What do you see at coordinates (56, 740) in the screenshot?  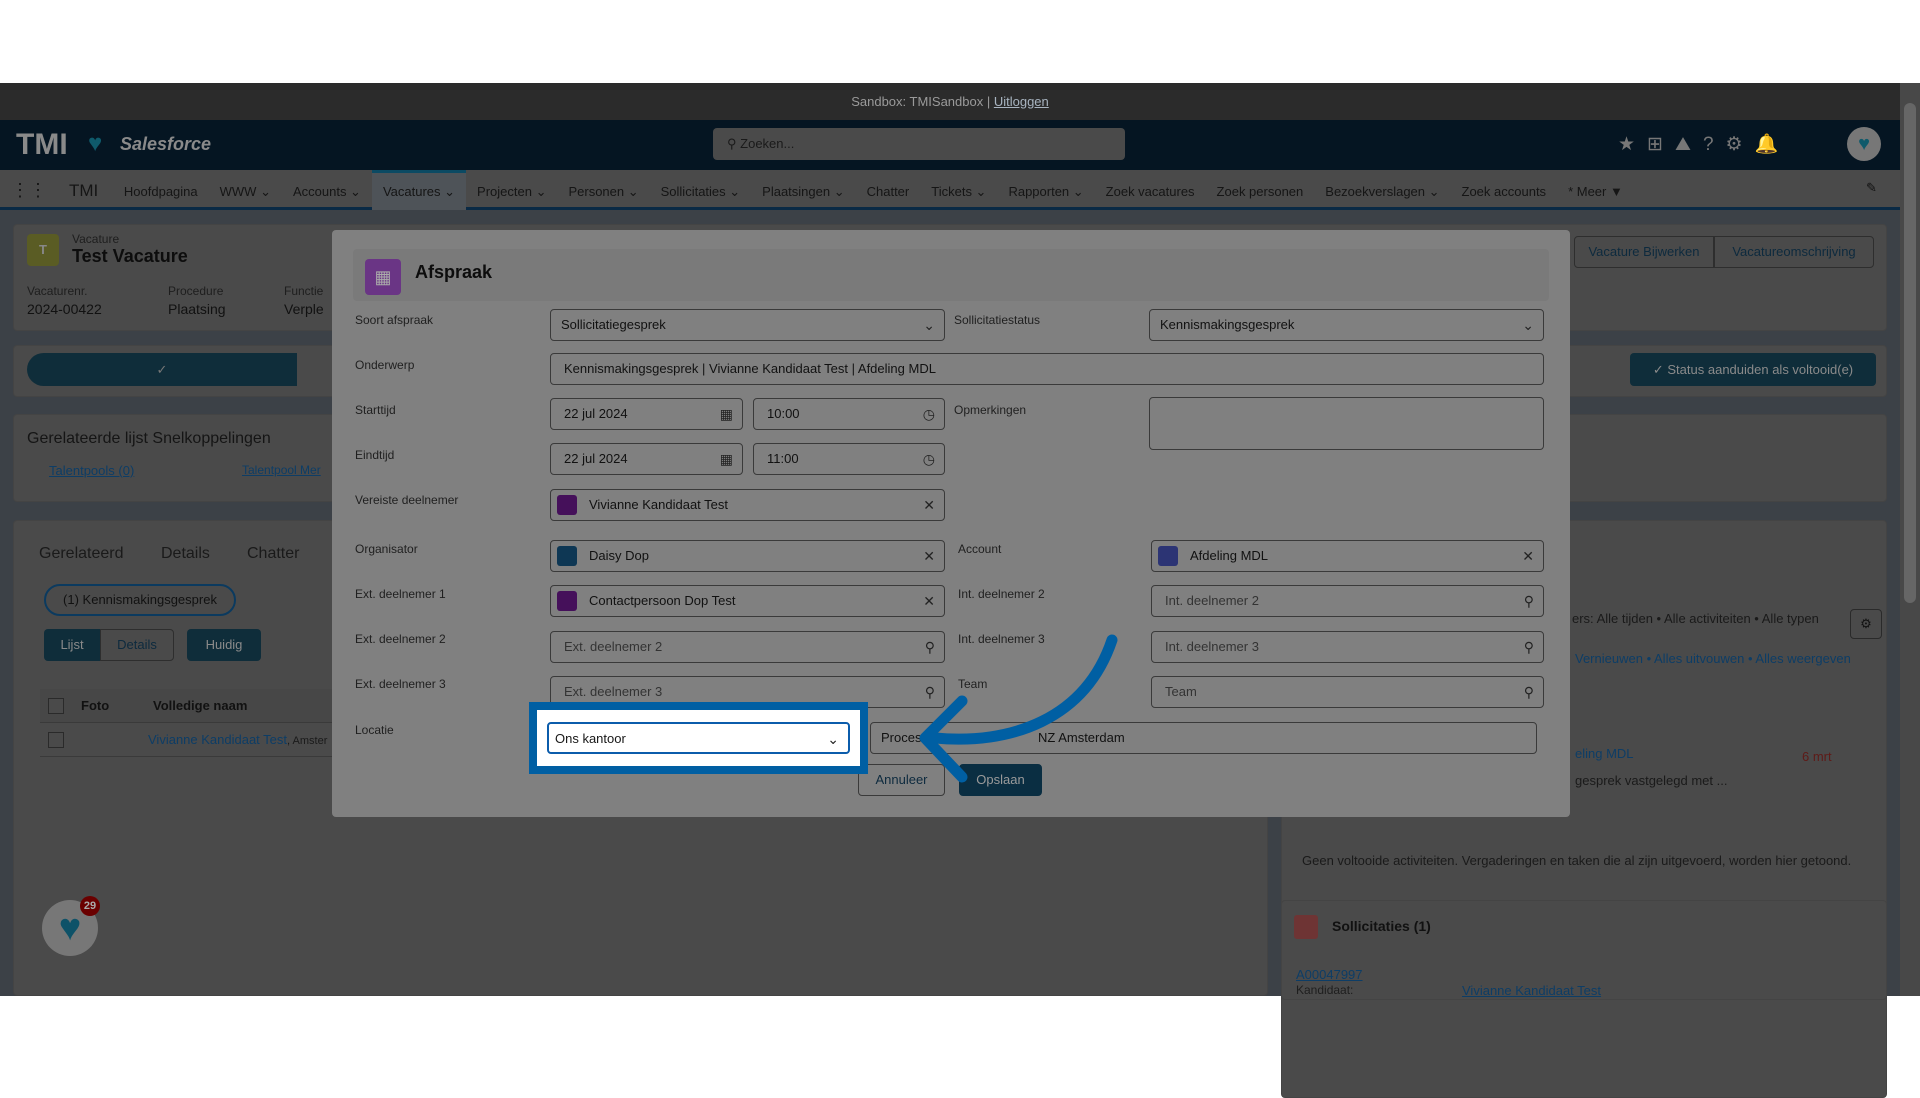 I see `row-checkbox` at bounding box center [56, 740].